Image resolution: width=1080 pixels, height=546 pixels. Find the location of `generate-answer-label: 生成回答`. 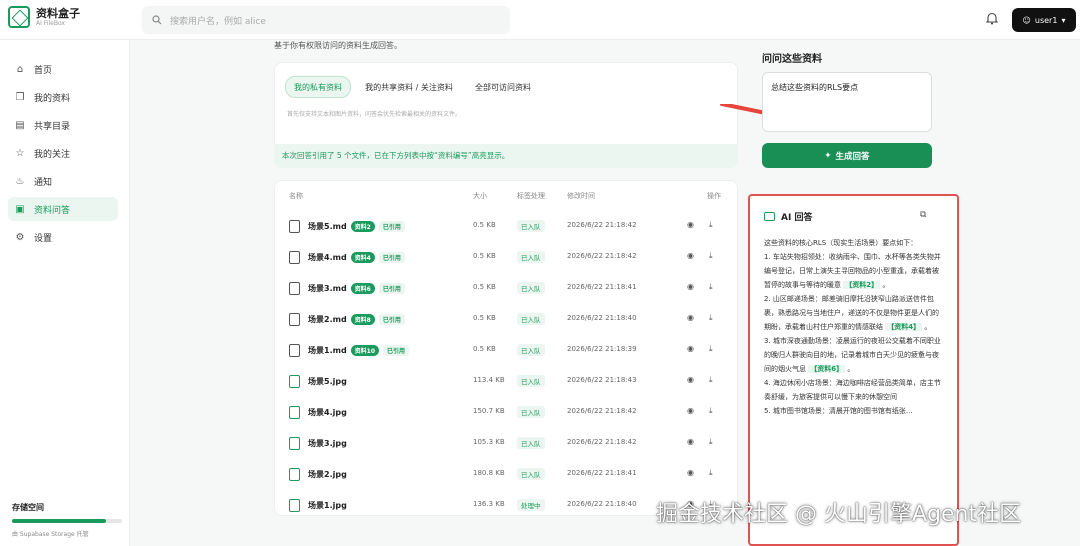

generate-answer-label: 生成回答 is located at coordinates (852, 156).